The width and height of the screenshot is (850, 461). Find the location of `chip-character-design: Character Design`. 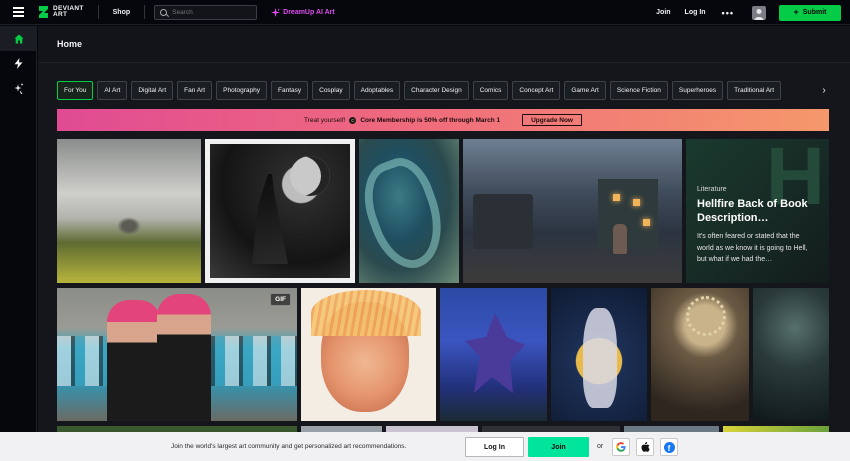

chip-character-design: Character Design is located at coordinates (436, 90).